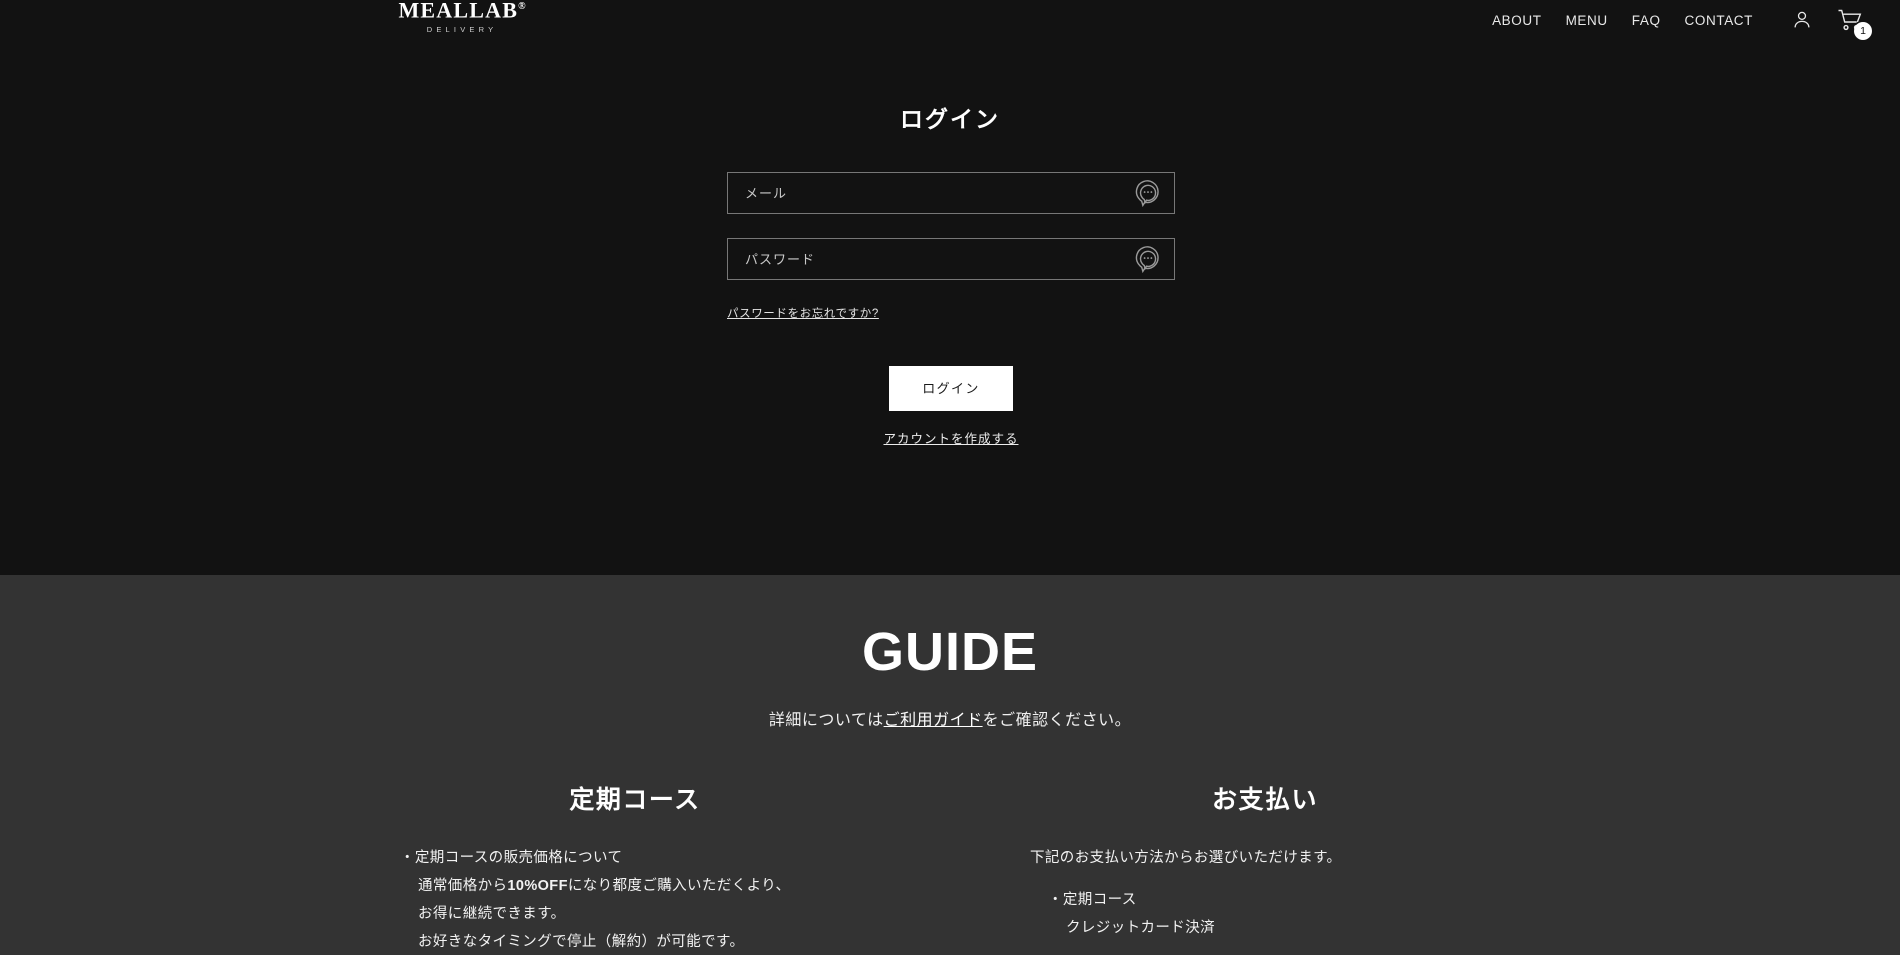  I want to click on subscription-line-3: お得に継続できます。, so click(492, 914).